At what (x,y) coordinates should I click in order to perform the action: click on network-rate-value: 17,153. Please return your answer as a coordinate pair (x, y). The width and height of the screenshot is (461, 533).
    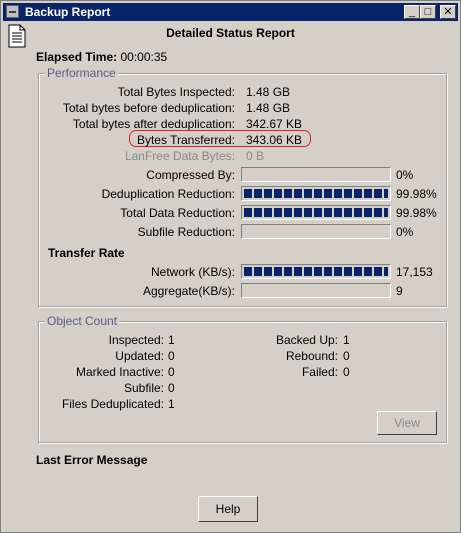
    Looking at the image, I should click on (414, 272).